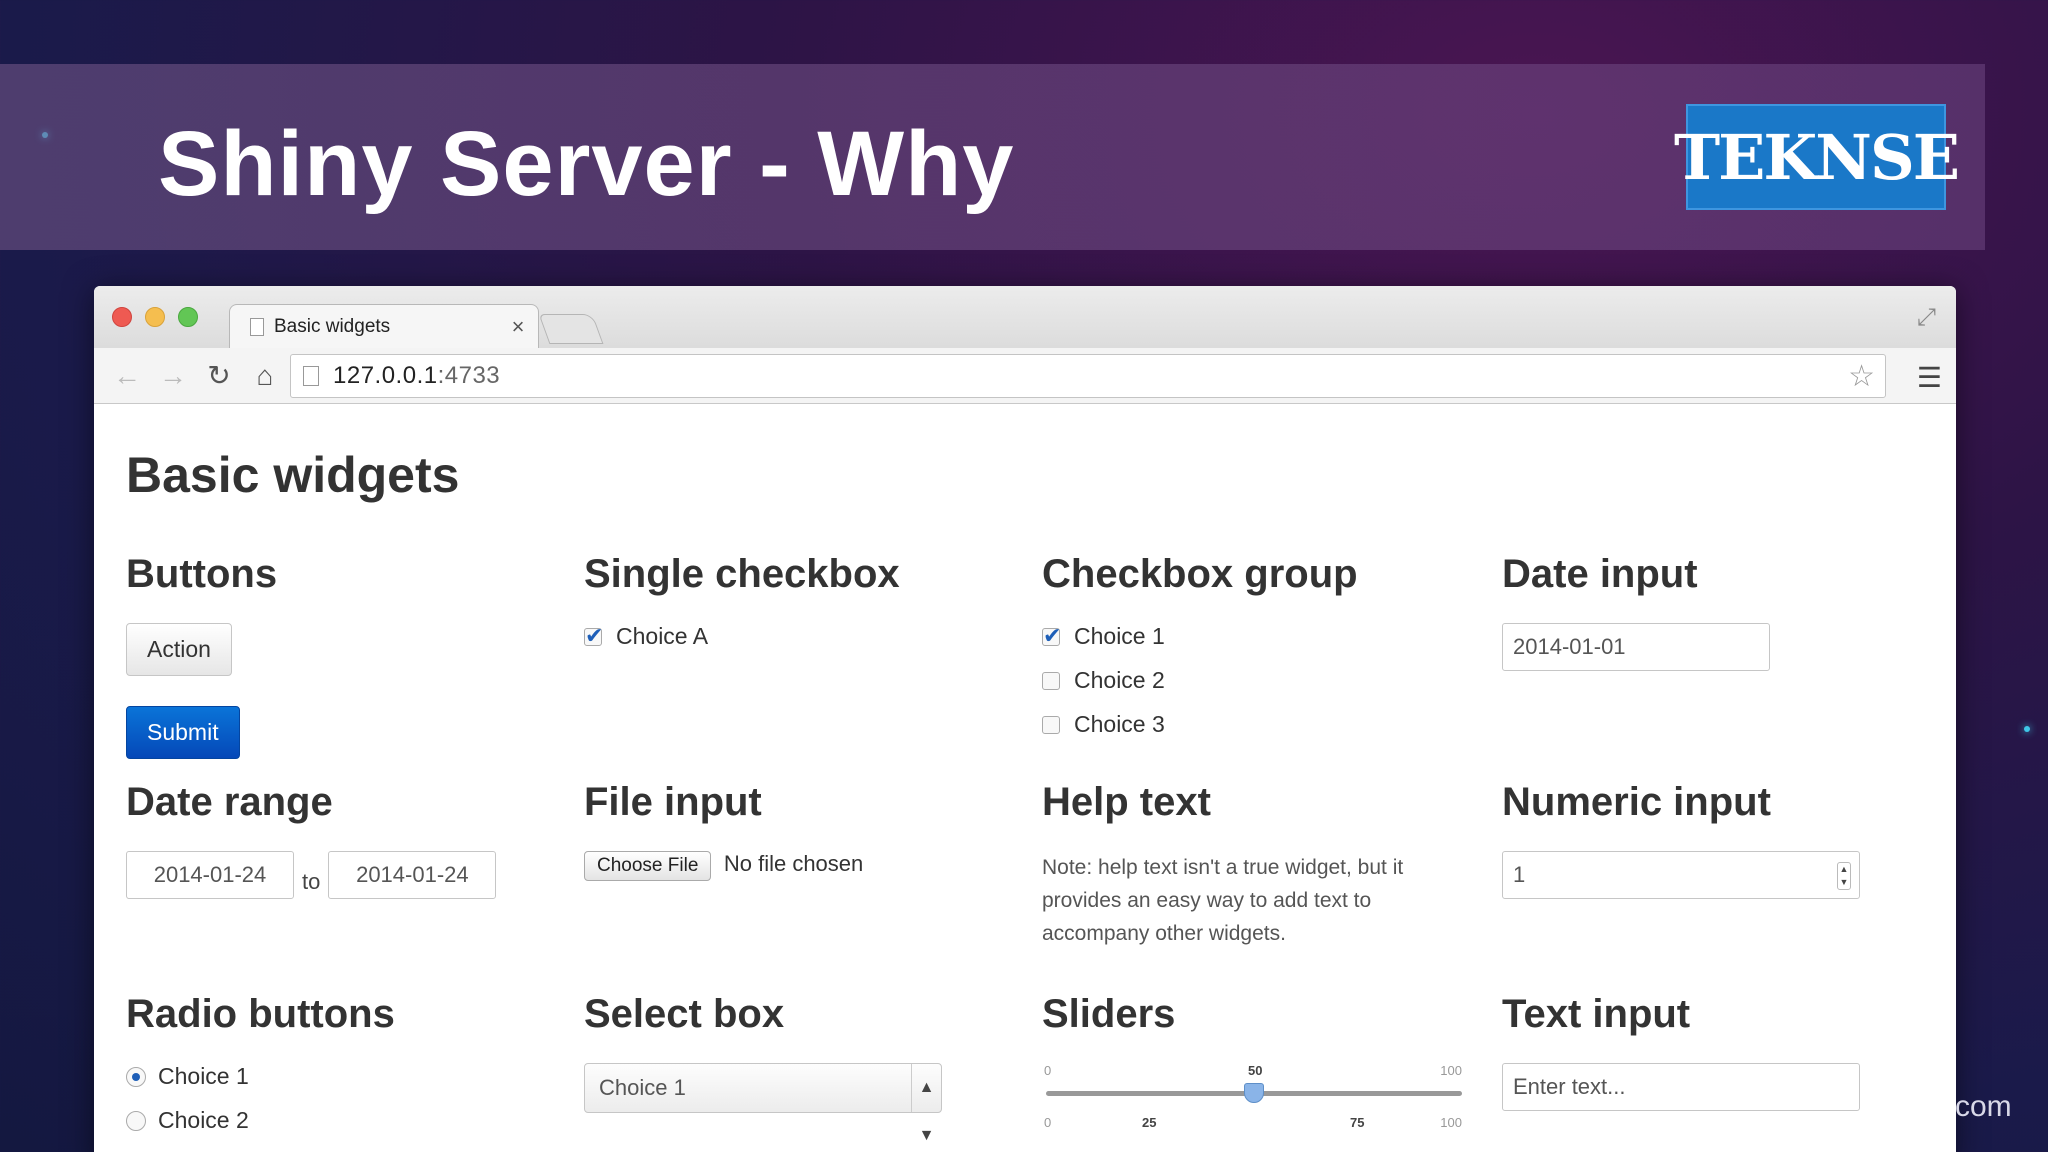  I want to click on tab-label: Basic widgets, so click(332, 326).